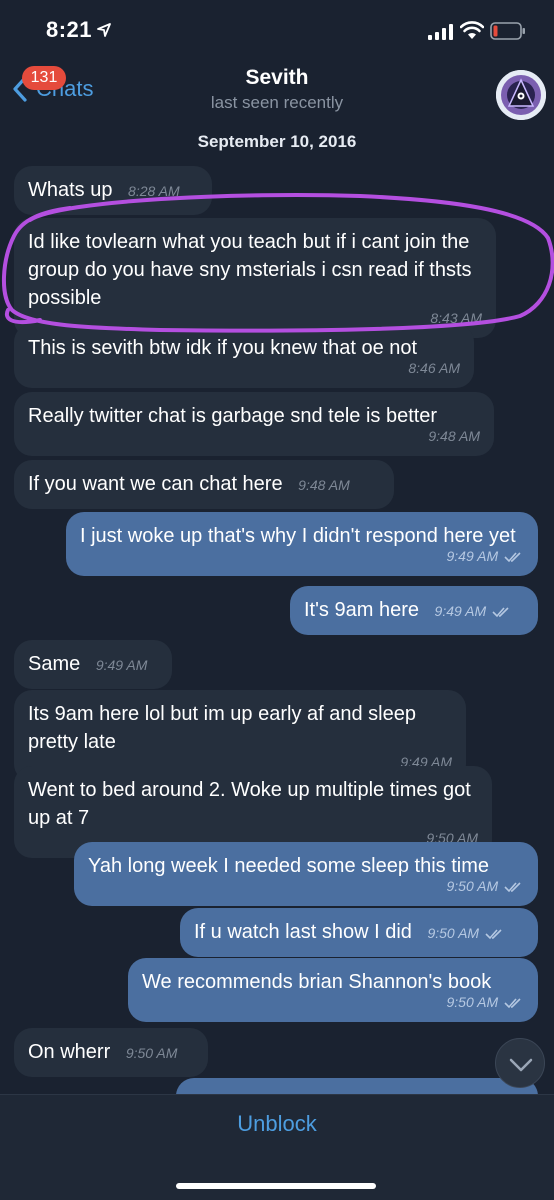 This screenshot has height=1200, width=554. I want to click on message-outgoing: If u watch last show I did 9:50 AM, so click(359, 932).